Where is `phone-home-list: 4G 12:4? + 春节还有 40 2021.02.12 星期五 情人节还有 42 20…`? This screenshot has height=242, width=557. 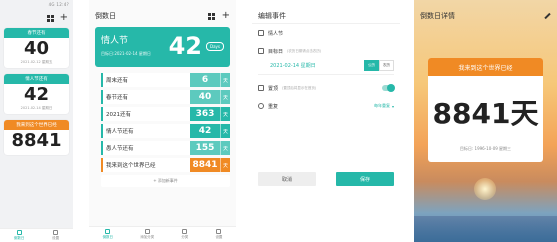
phone-home-list: 4G 12:4? + 春节还有 40 2021.02.12 星期五 情人节还有 42 20… is located at coordinates (36, 121).